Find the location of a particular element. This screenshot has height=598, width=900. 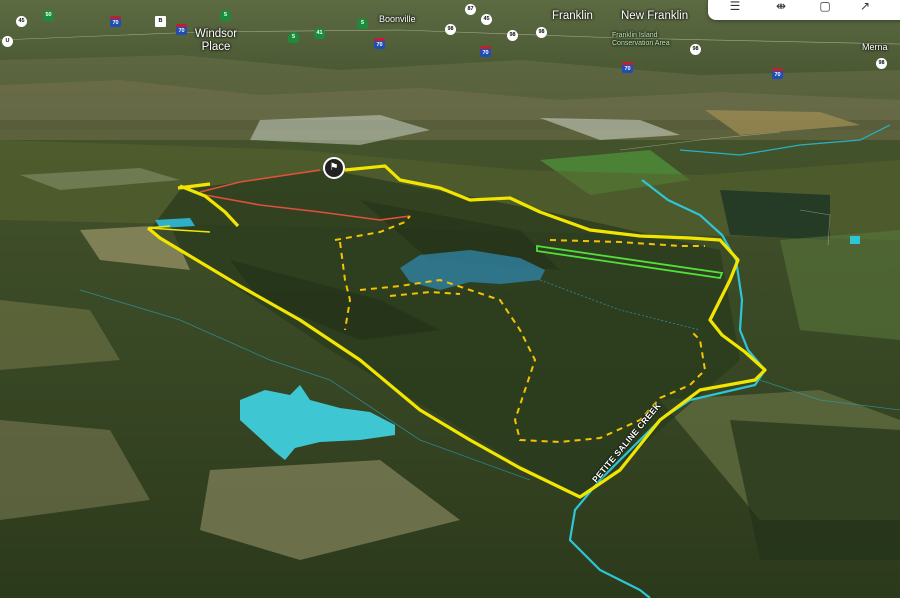

layers-icon: ☰ is located at coordinates (735, 6).